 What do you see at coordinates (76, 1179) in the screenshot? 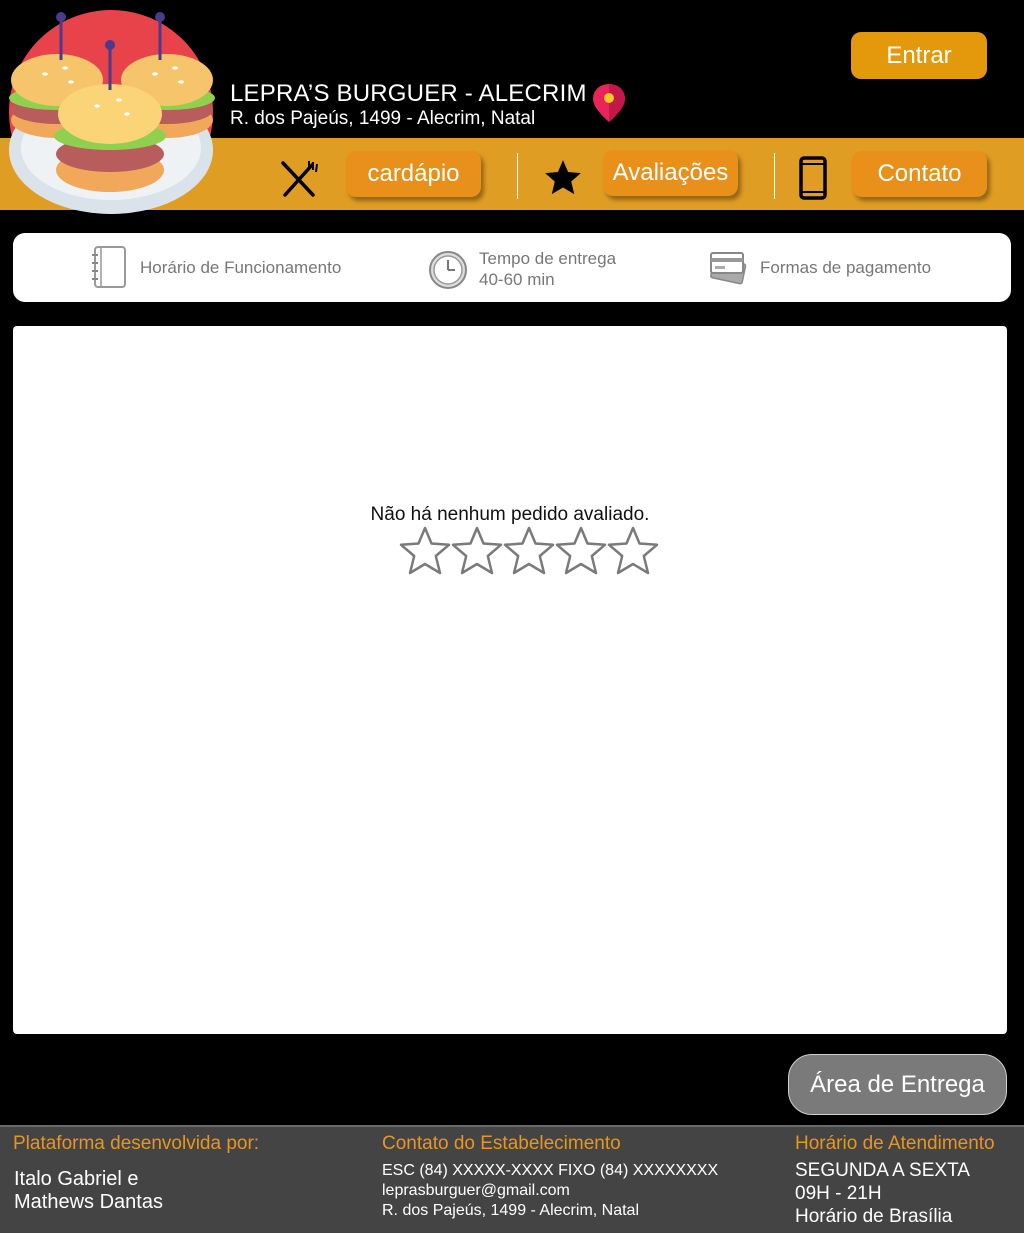
I see `developers-line-1: Italo Gabriel e` at bounding box center [76, 1179].